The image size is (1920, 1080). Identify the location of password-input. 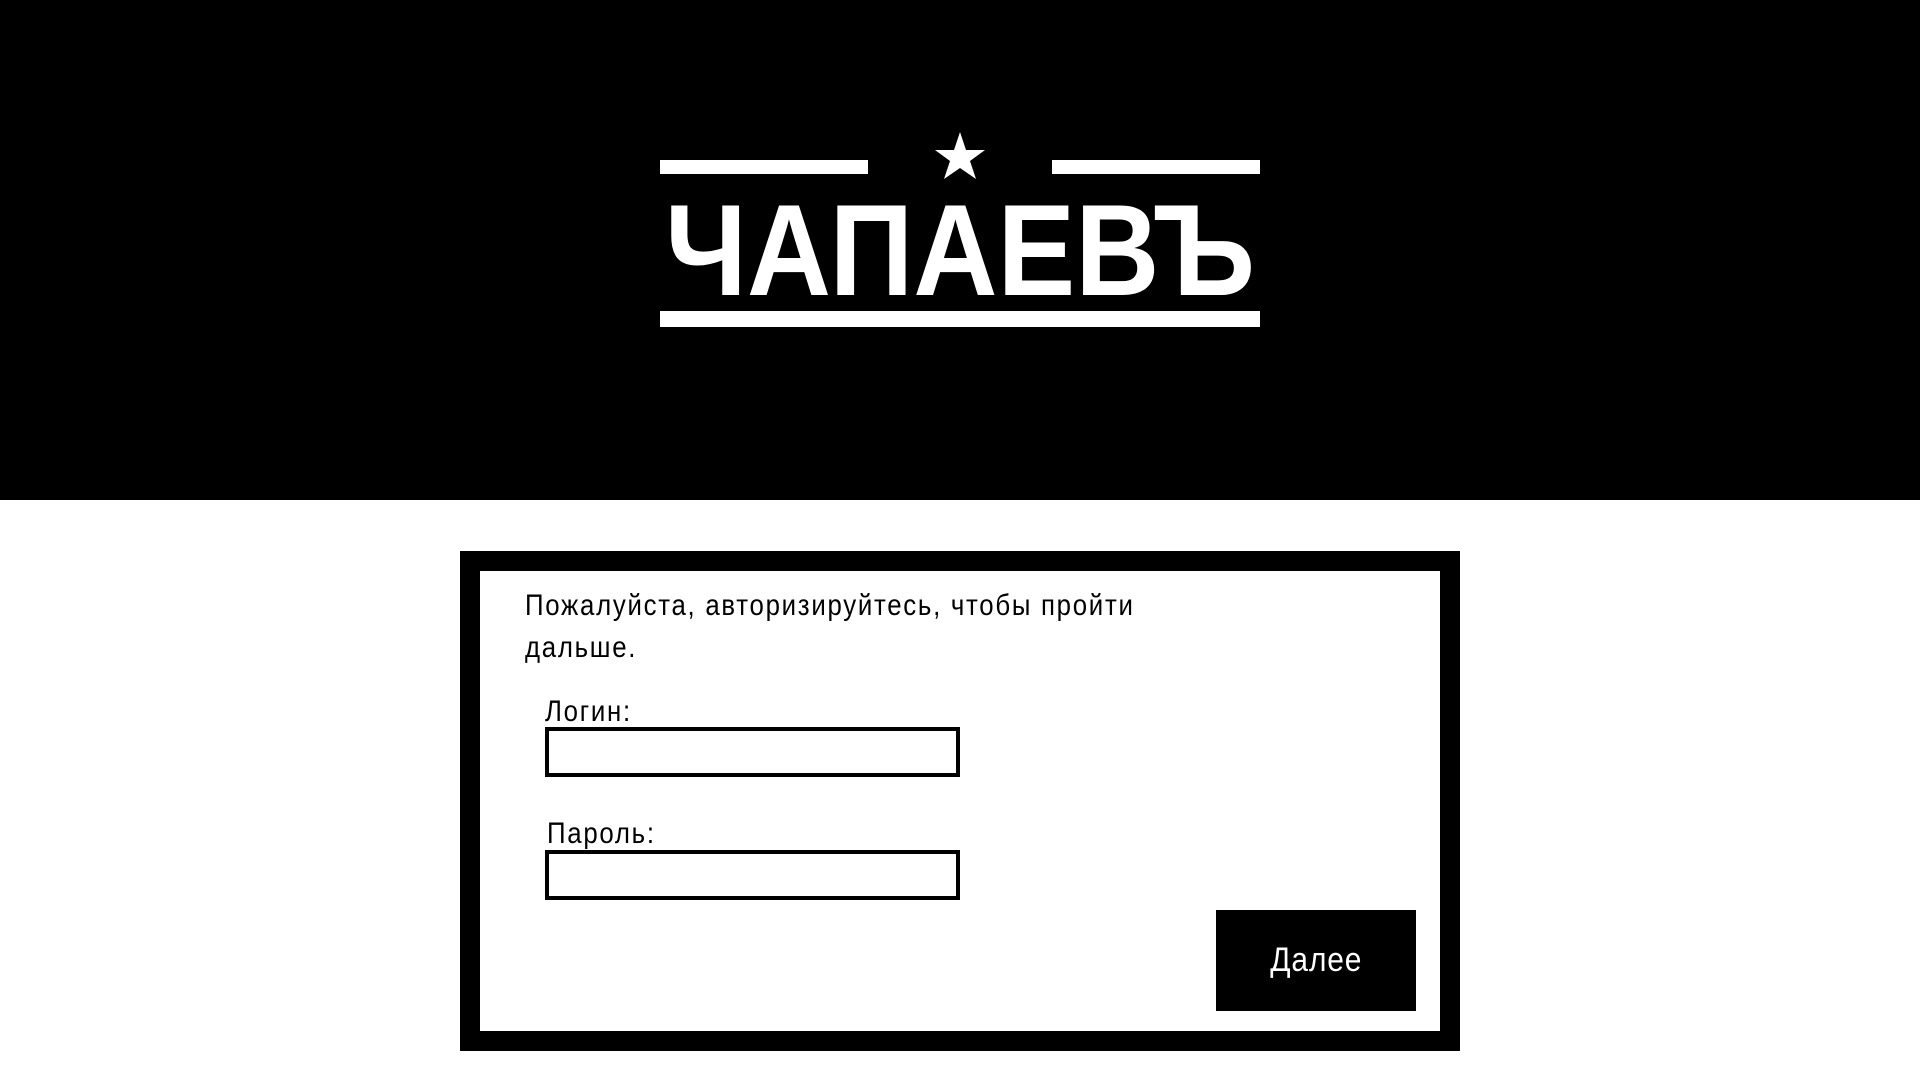
(752, 875).